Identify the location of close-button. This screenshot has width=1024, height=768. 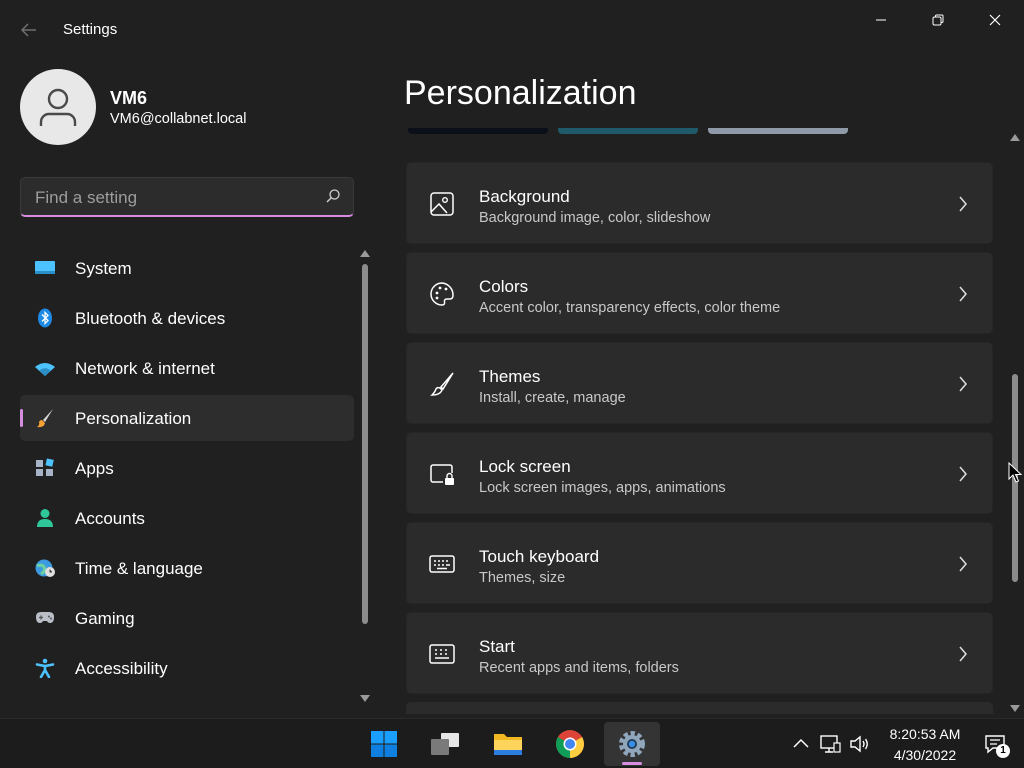
(994, 20).